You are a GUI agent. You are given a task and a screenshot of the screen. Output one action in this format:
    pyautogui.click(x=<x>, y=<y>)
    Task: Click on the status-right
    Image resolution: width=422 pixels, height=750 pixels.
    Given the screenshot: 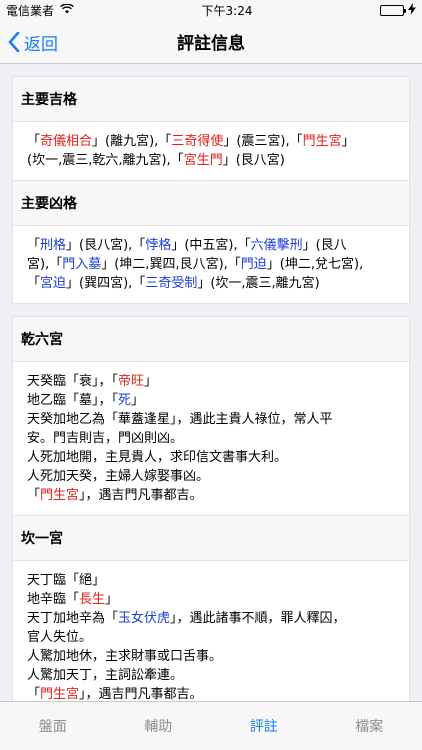 What is the action you would take?
    pyautogui.click(x=398, y=10)
    